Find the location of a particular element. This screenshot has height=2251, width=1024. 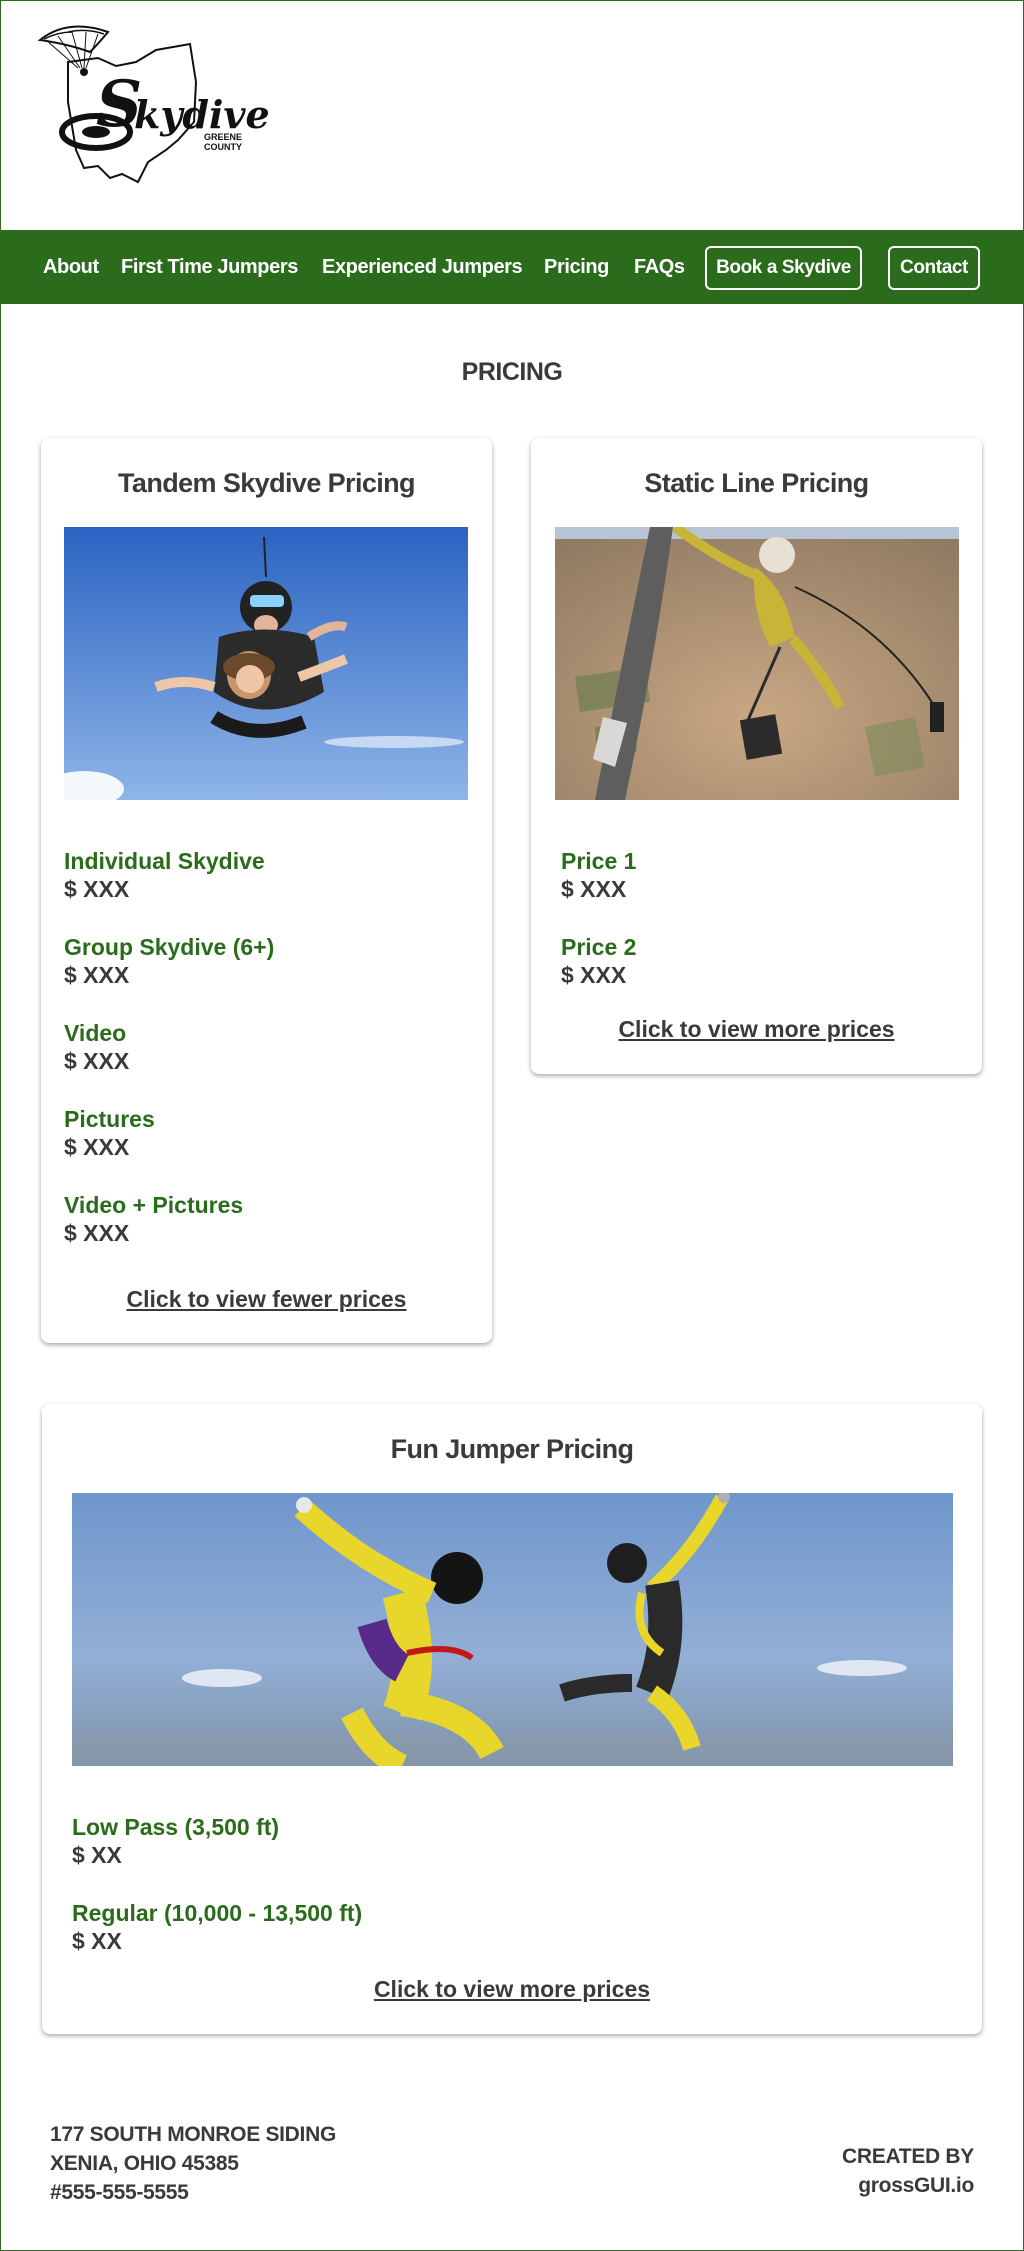

book-skydive-button: Book a Skydive is located at coordinates (783, 268).